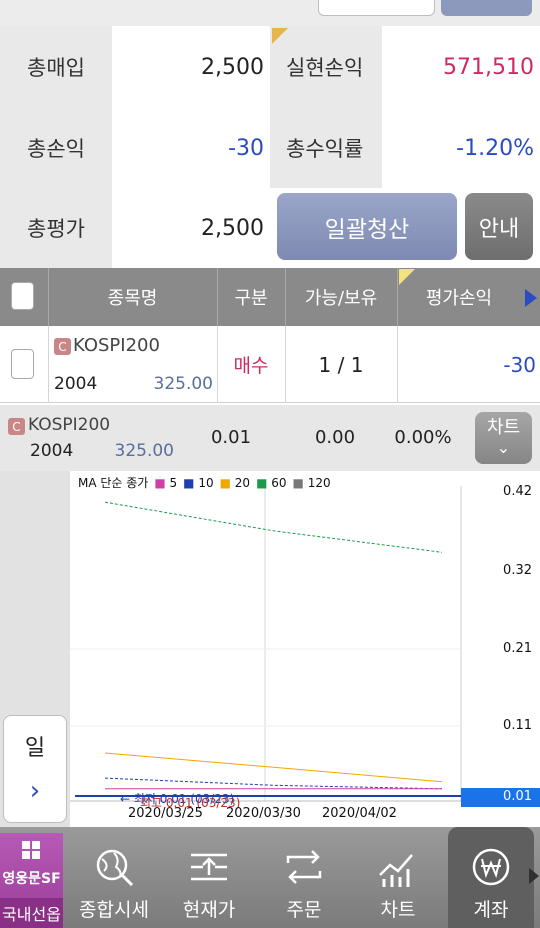 The height and width of the screenshot is (928, 540). I want to click on legend-ma120: ■ 120, so click(311, 482).